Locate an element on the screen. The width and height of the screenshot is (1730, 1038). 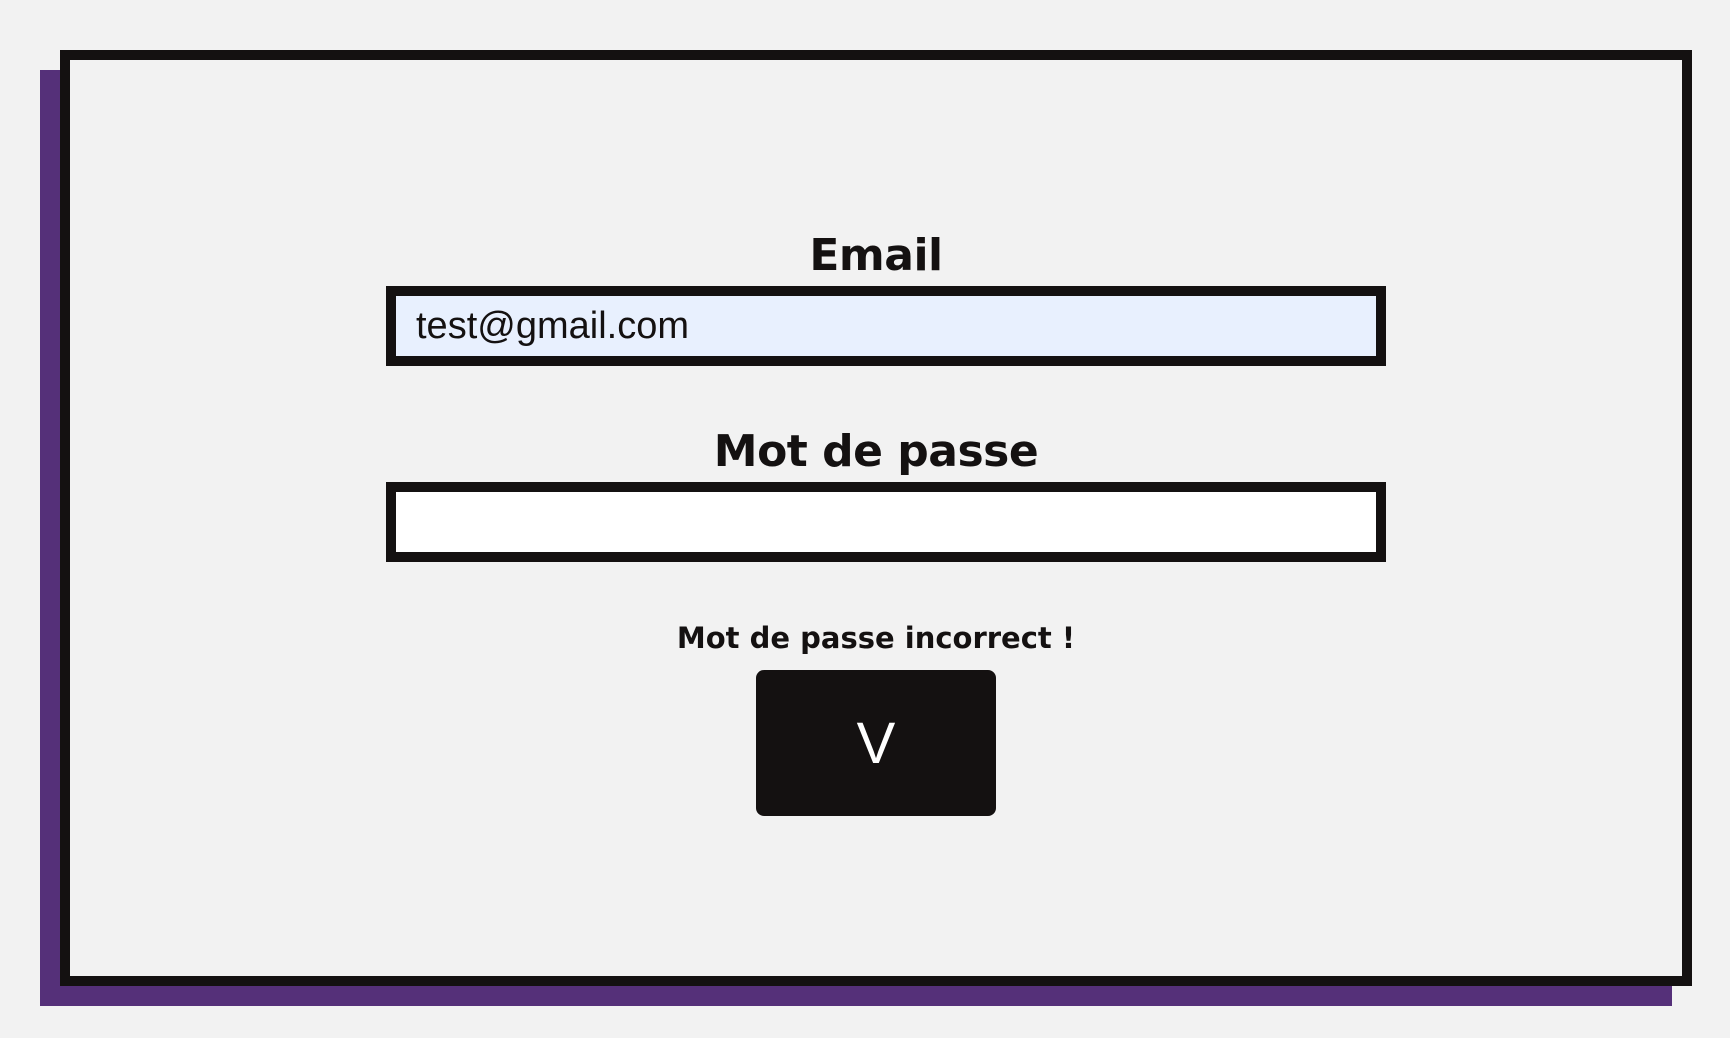
email-field is located at coordinates (886, 326).